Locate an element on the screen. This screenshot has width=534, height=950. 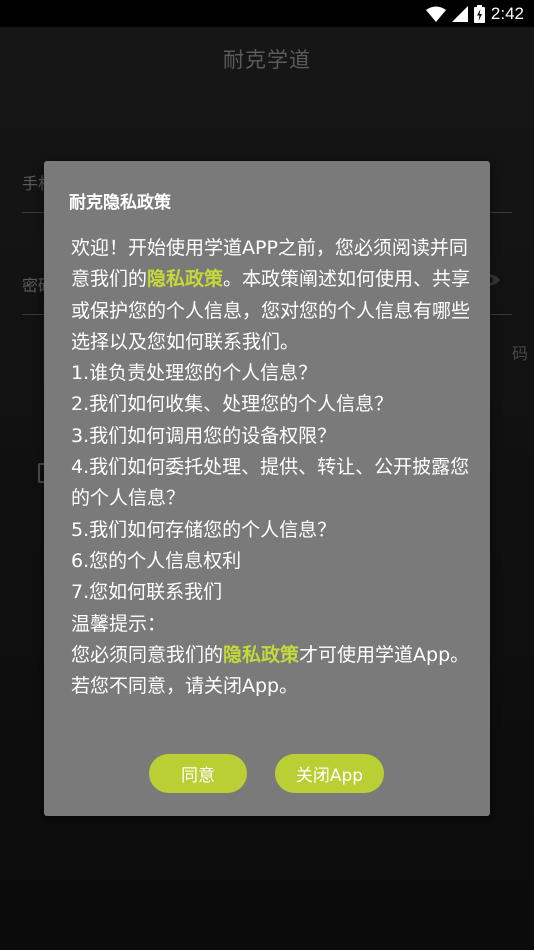
privacy-policy-link-2: 隐私政策 is located at coordinates (261, 655).